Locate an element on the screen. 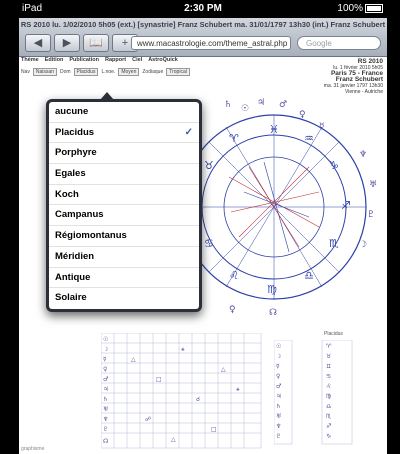  option-porphyre: Porphyre is located at coordinates (124, 154).